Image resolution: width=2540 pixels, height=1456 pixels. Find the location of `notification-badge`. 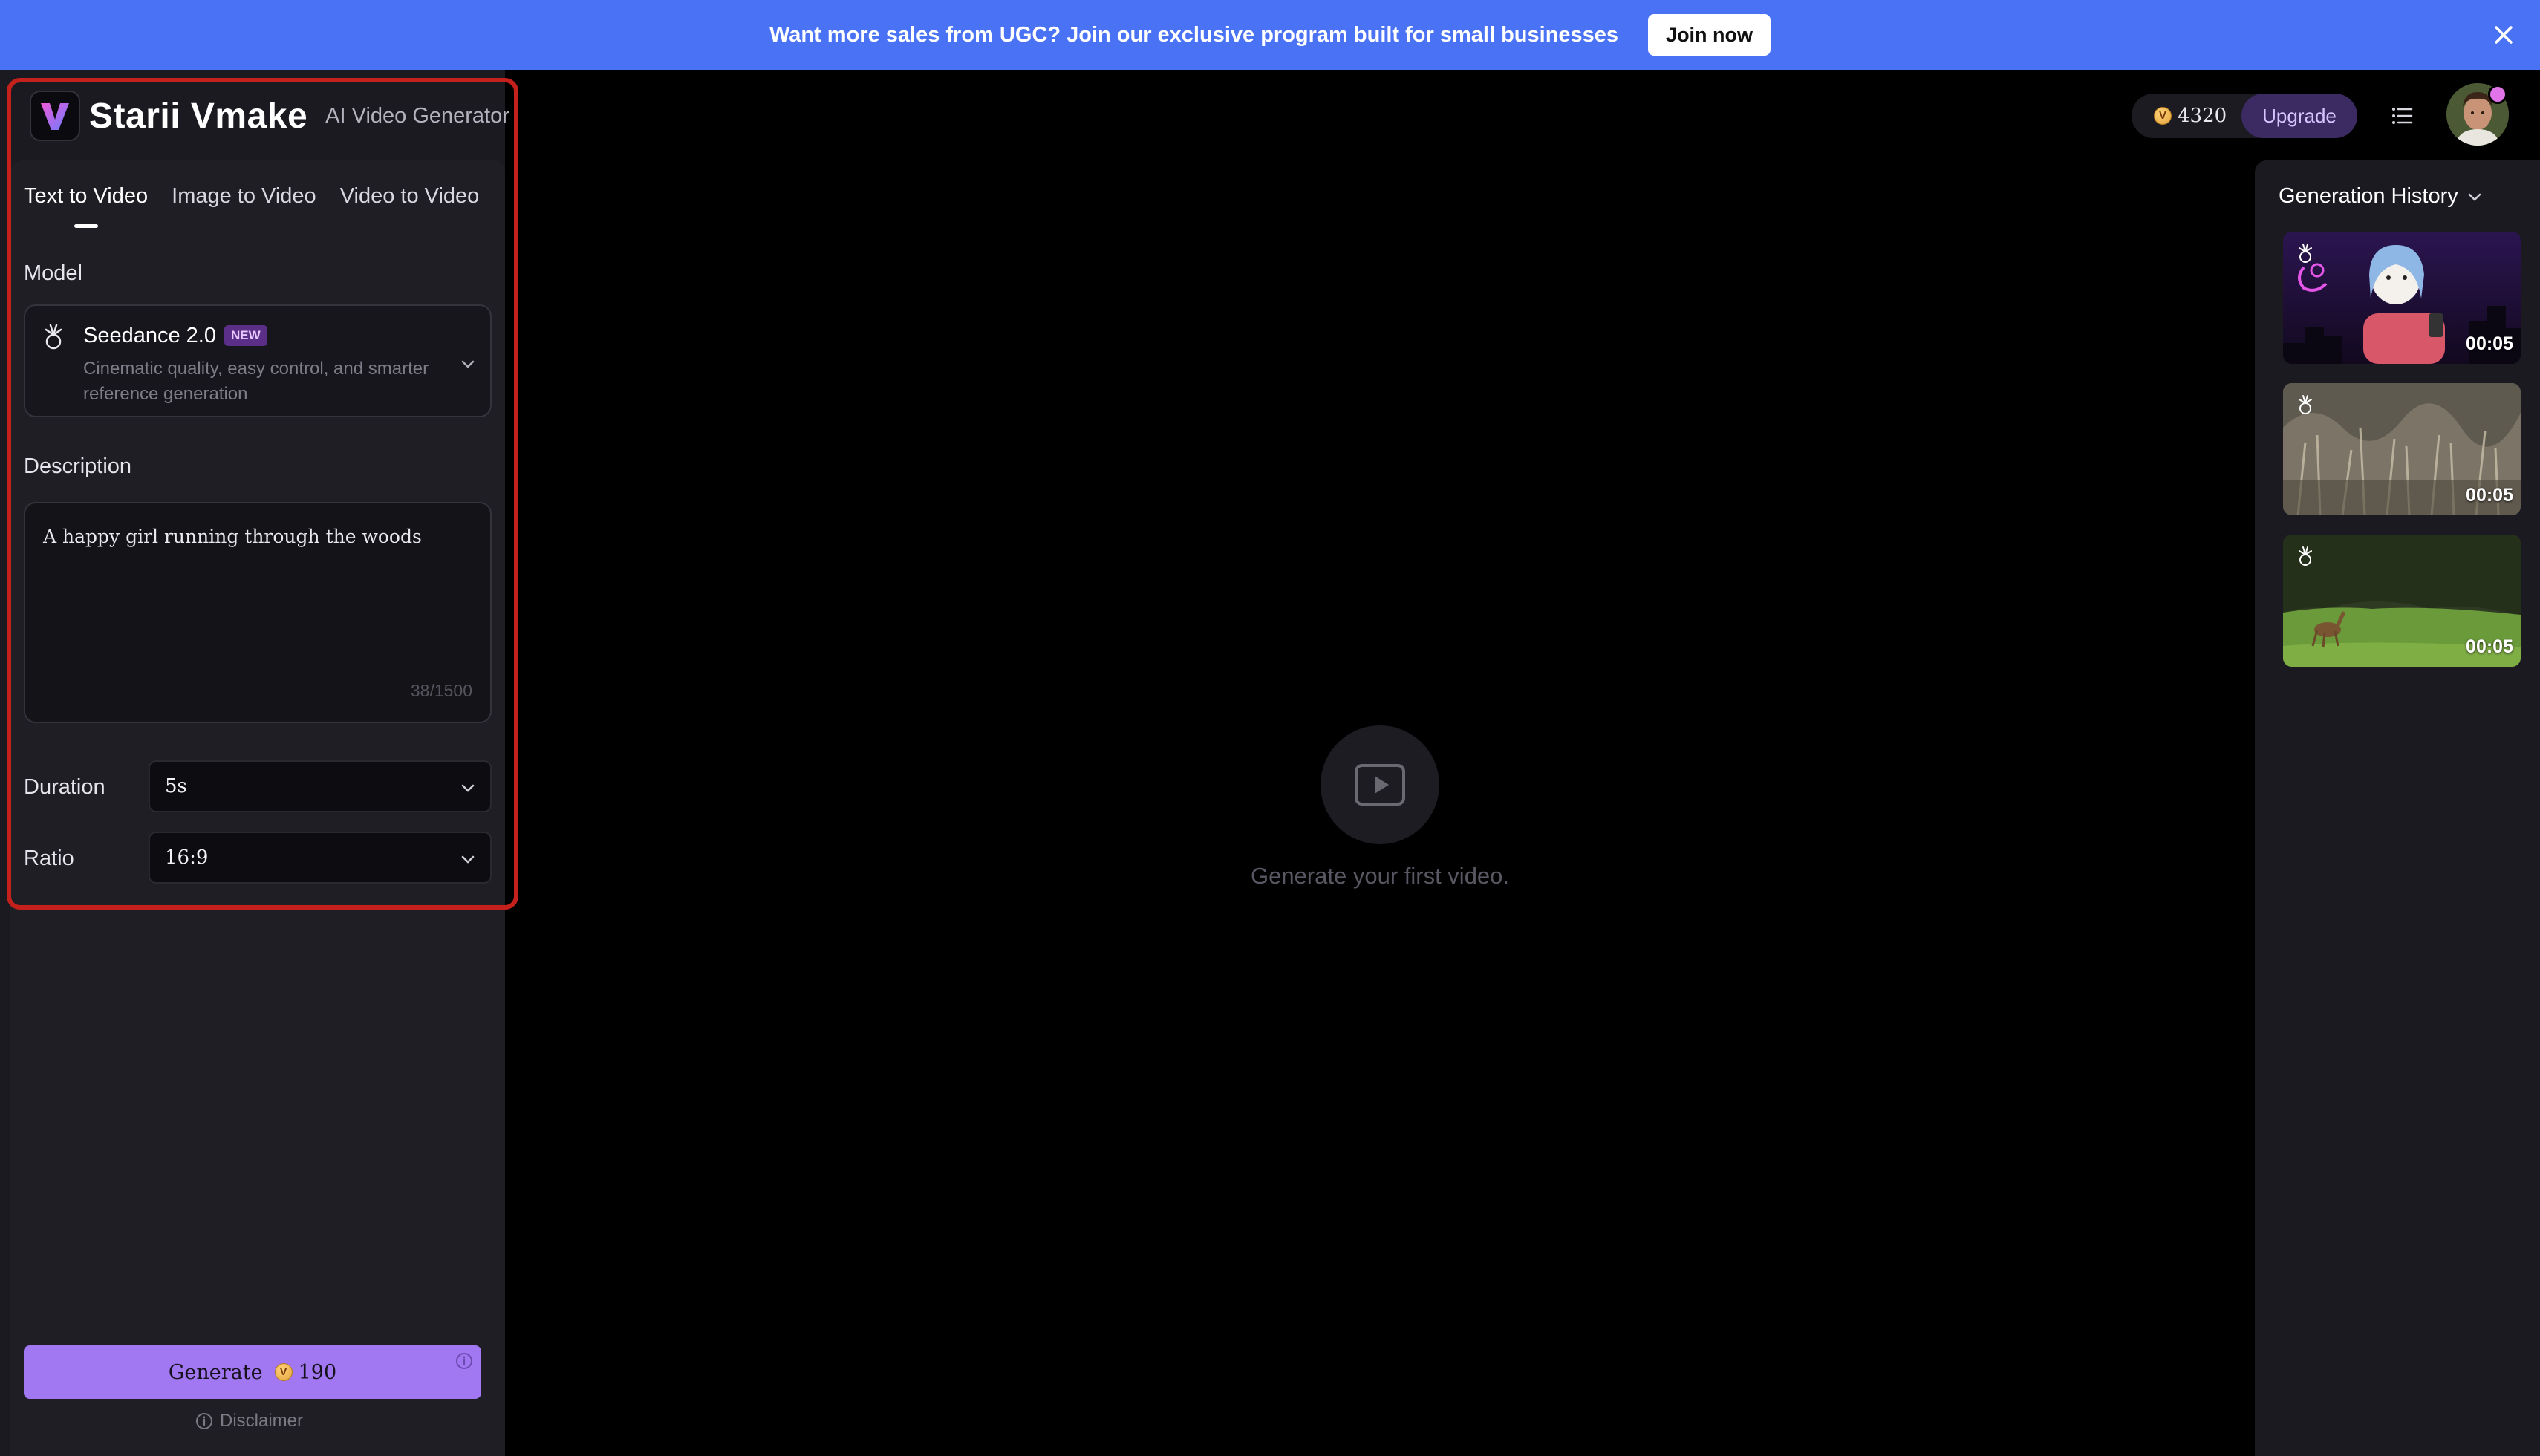

notification-badge is located at coordinates (2497, 95).